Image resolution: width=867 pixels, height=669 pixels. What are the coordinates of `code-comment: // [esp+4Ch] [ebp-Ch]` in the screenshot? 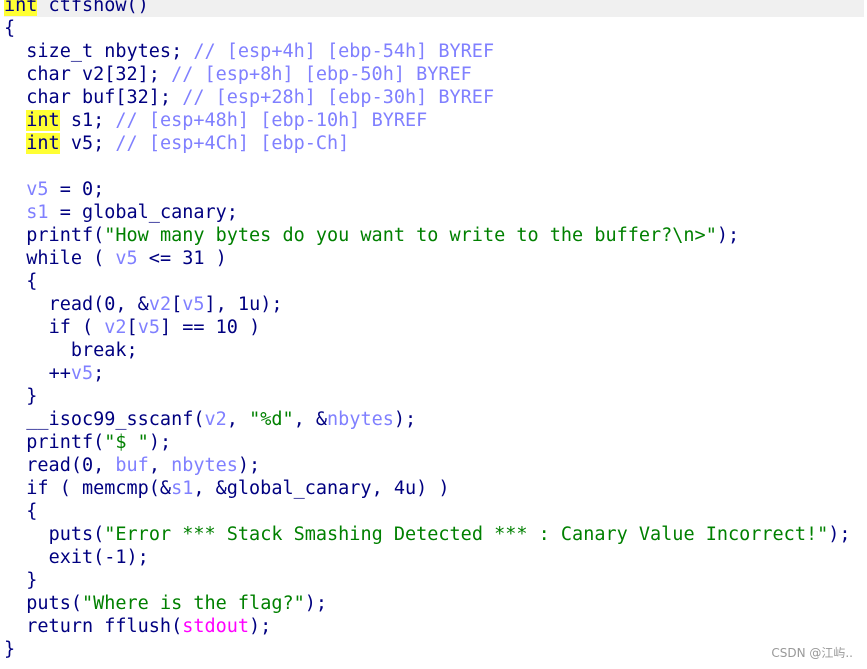 It's located at (232, 143).